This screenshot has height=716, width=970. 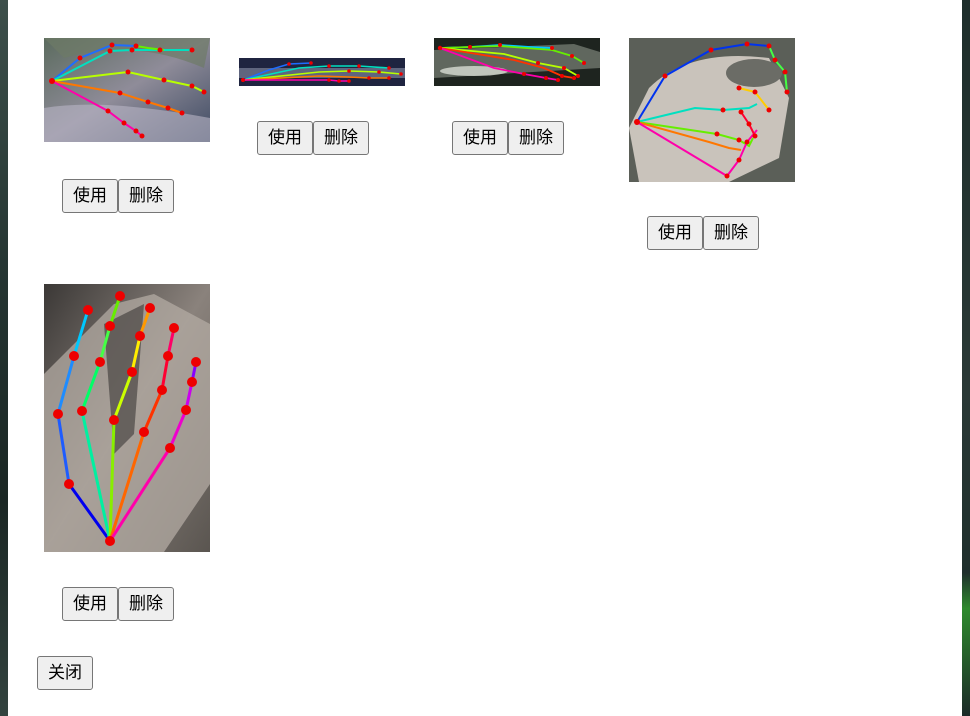 I want to click on close-button: 关闭, so click(x=65, y=673).